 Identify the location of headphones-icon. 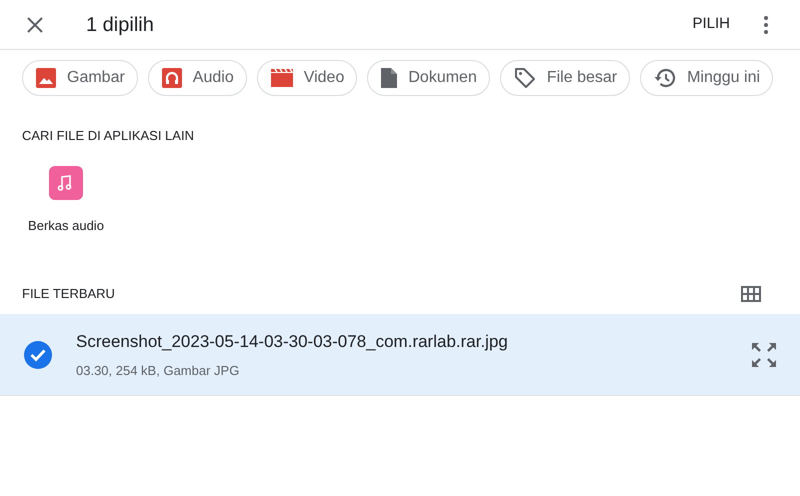
(171, 78).